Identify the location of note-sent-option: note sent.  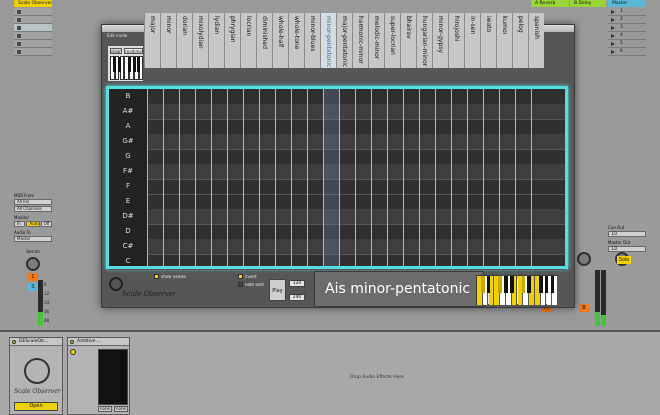
(251, 284).